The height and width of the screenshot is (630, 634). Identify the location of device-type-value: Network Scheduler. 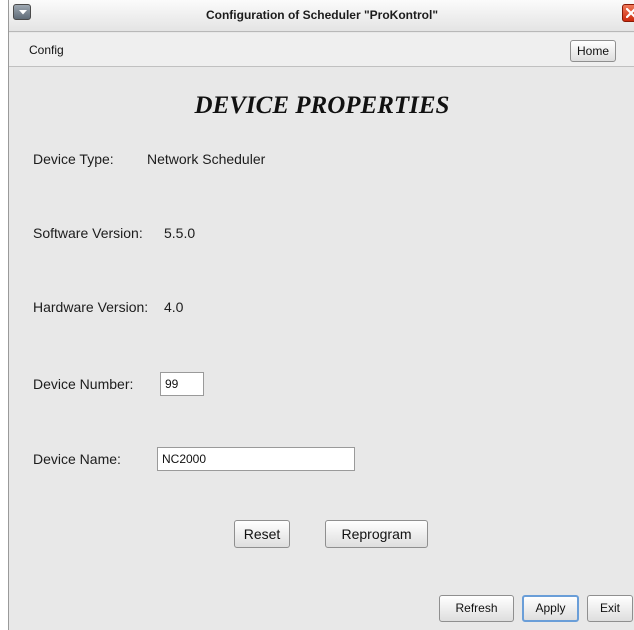
(206, 159).